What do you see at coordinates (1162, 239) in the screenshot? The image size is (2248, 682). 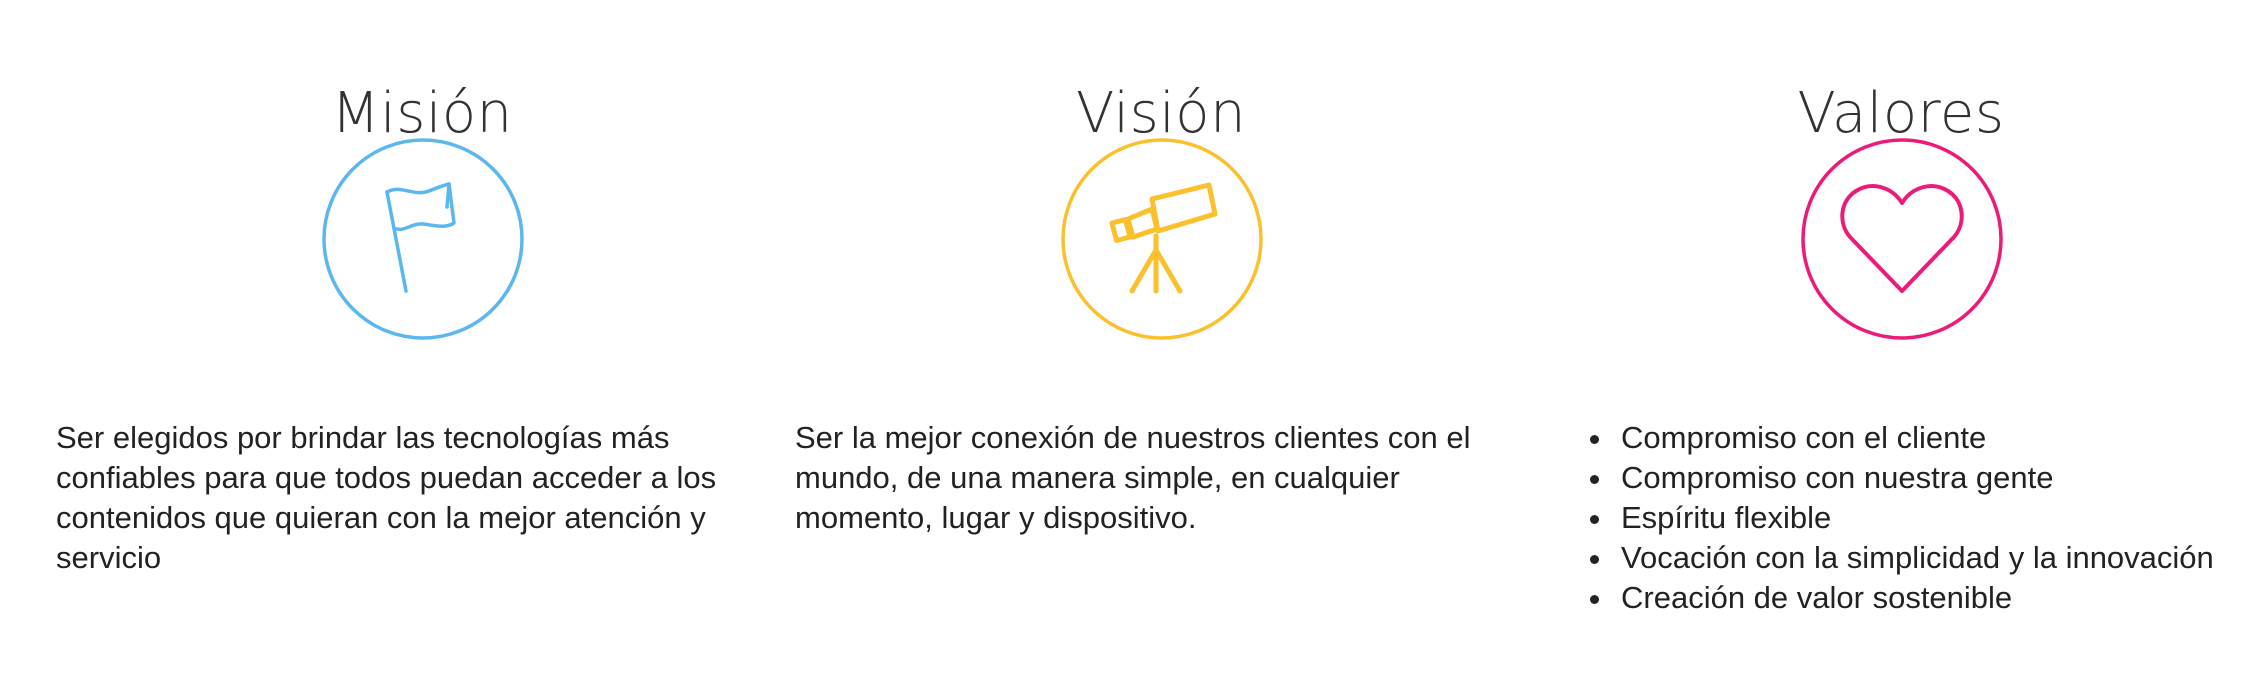 I see `telescope-icon` at bounding box center [1162, 239].